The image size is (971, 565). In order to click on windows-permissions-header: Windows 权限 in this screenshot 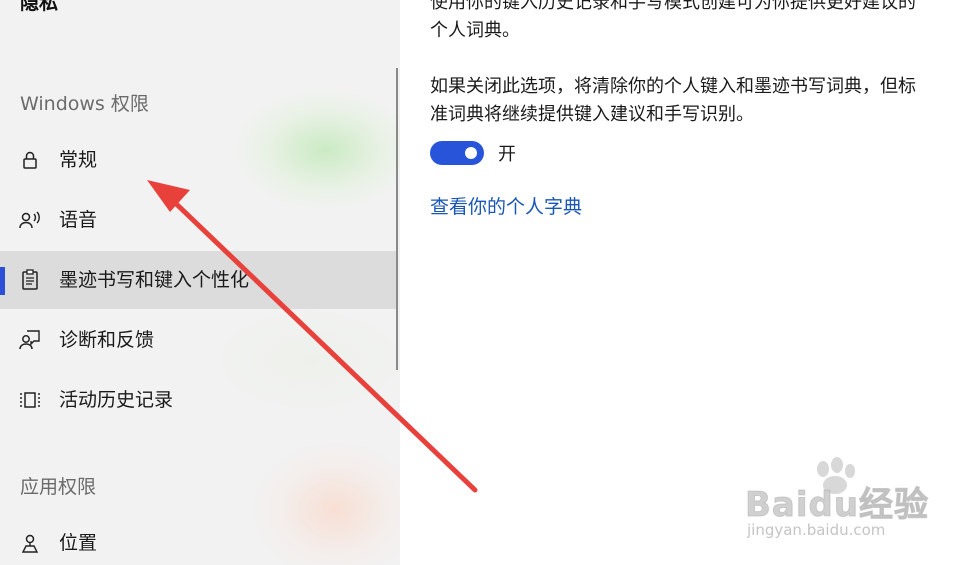, I will do `click(84, 104)`.